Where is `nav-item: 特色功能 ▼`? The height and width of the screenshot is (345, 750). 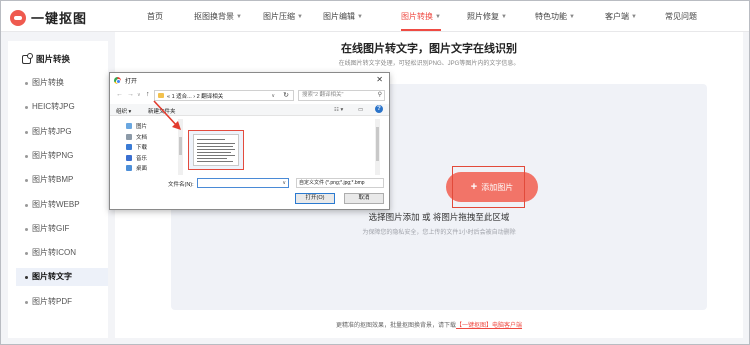
nav-item: 特色功能 ▼ is located at coordinates (555, 16).